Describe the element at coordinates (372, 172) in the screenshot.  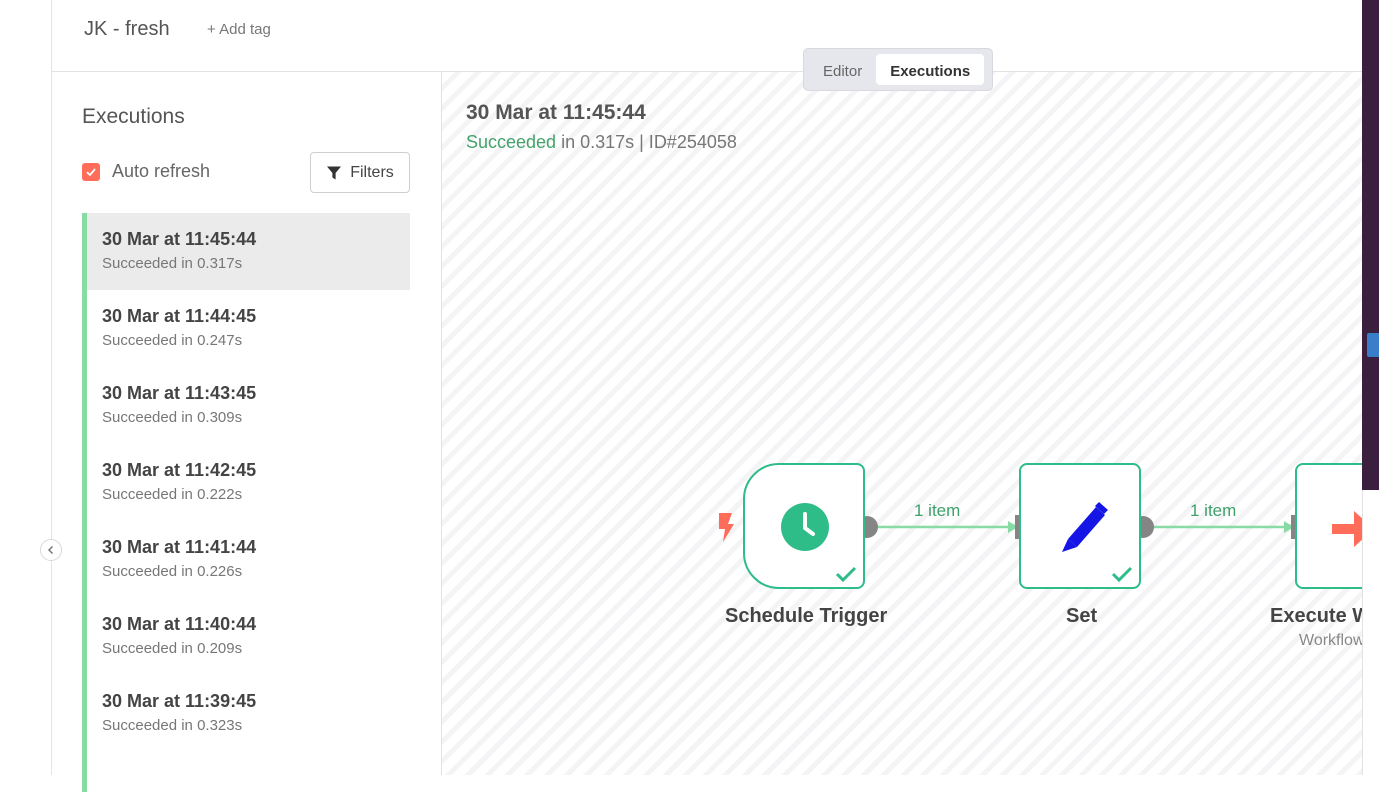
I see `filters-label: Filters` at that location.